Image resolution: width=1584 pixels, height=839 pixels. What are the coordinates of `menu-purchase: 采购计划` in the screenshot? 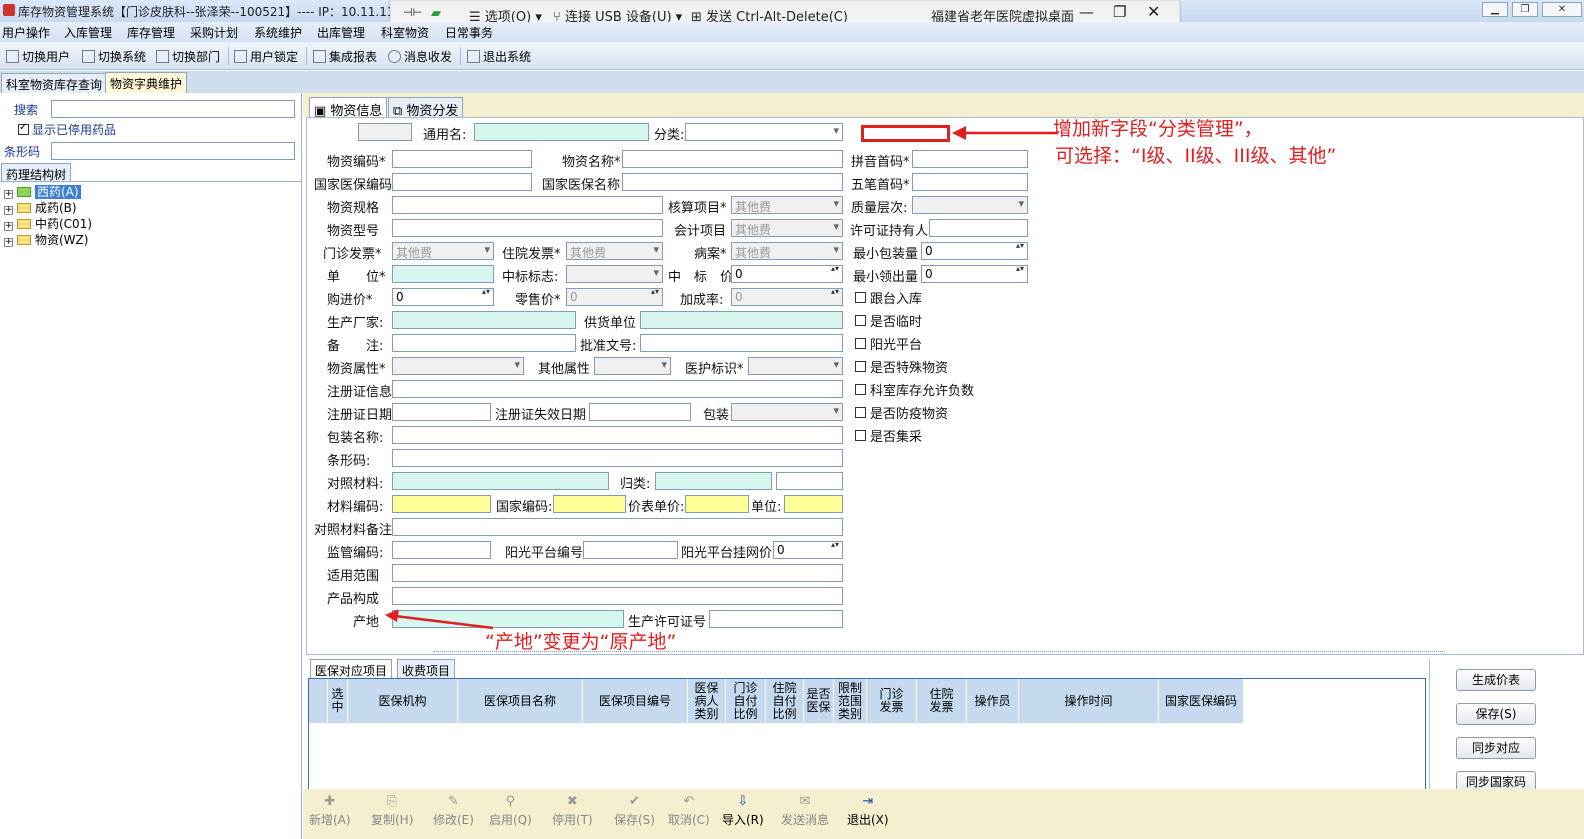 It's located at (214, 32).